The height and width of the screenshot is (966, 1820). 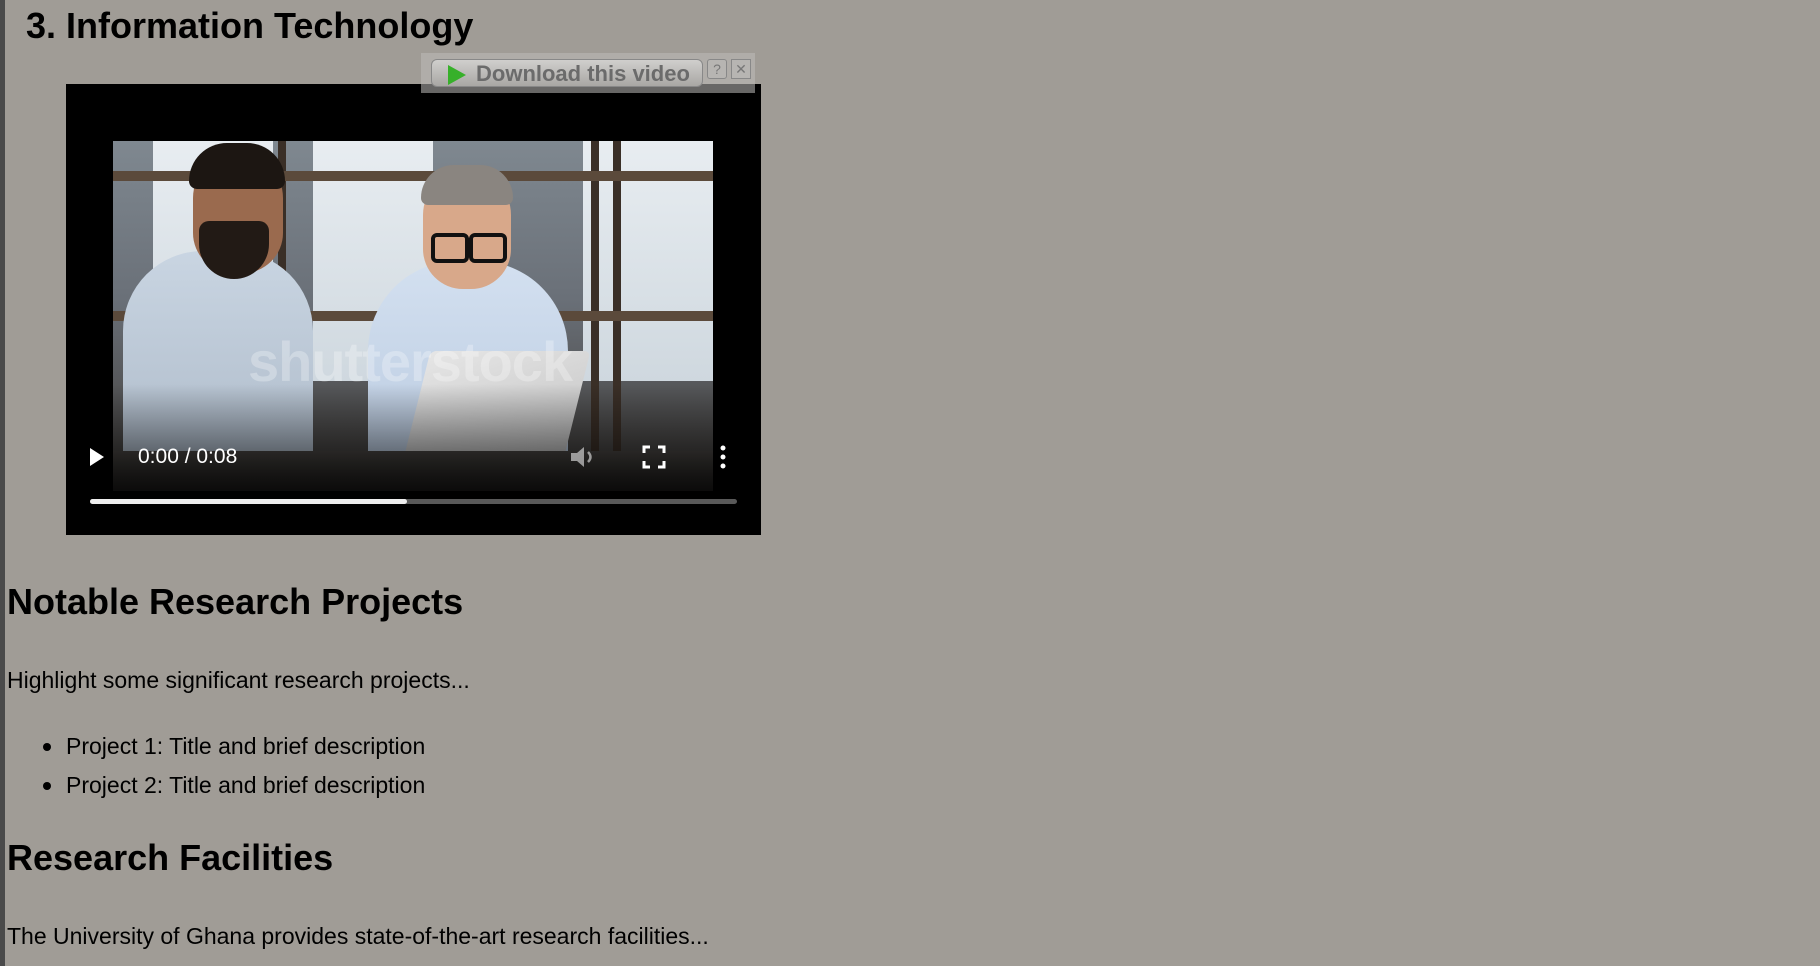 I want to click on fullscreen-icon, so click(x=654, y=457).